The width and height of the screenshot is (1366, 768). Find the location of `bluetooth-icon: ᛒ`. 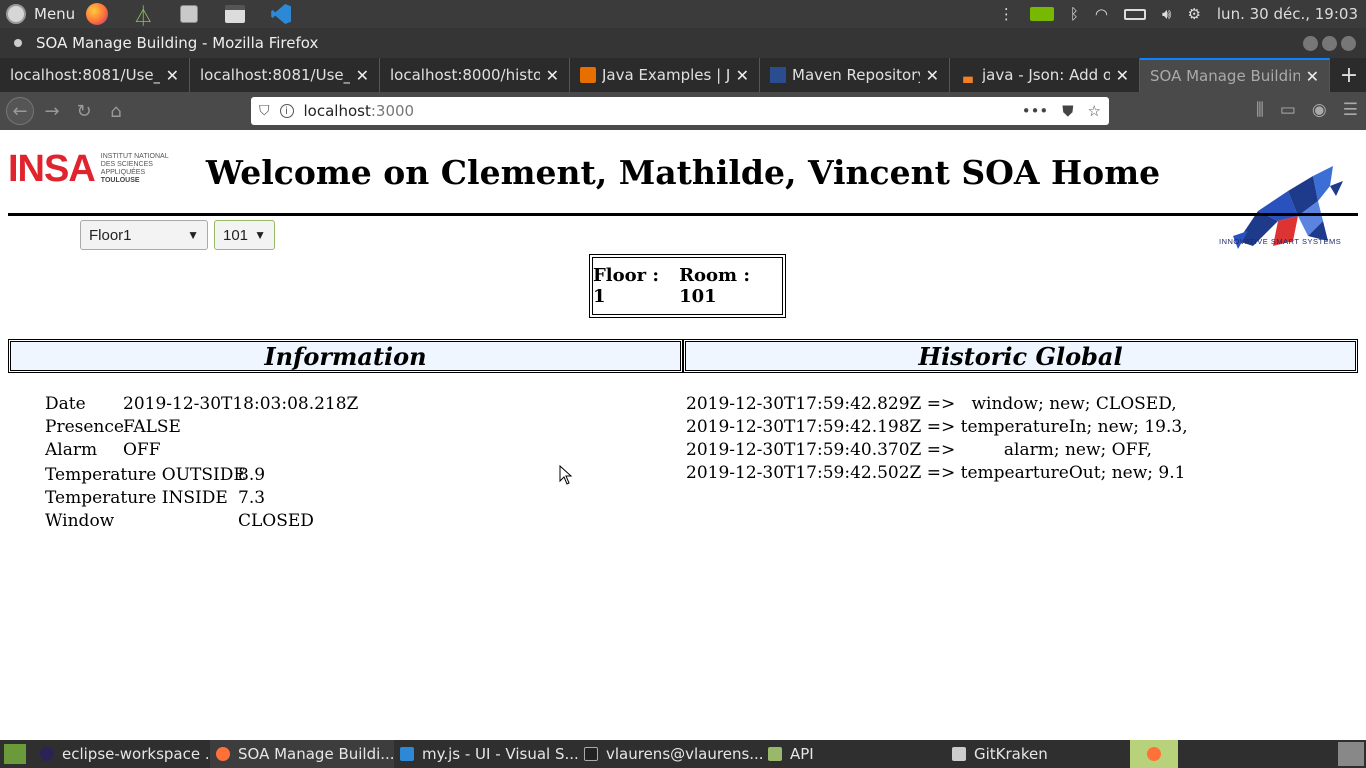

bluetooth-icon: ᛒ is located at coordinates (1074, 14).